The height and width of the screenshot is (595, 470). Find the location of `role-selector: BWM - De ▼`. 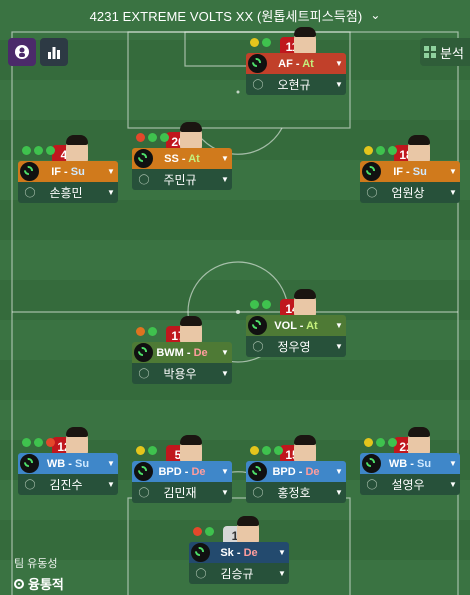

role-selector: BWM - De ▼ is located at coordinates (182, 352).